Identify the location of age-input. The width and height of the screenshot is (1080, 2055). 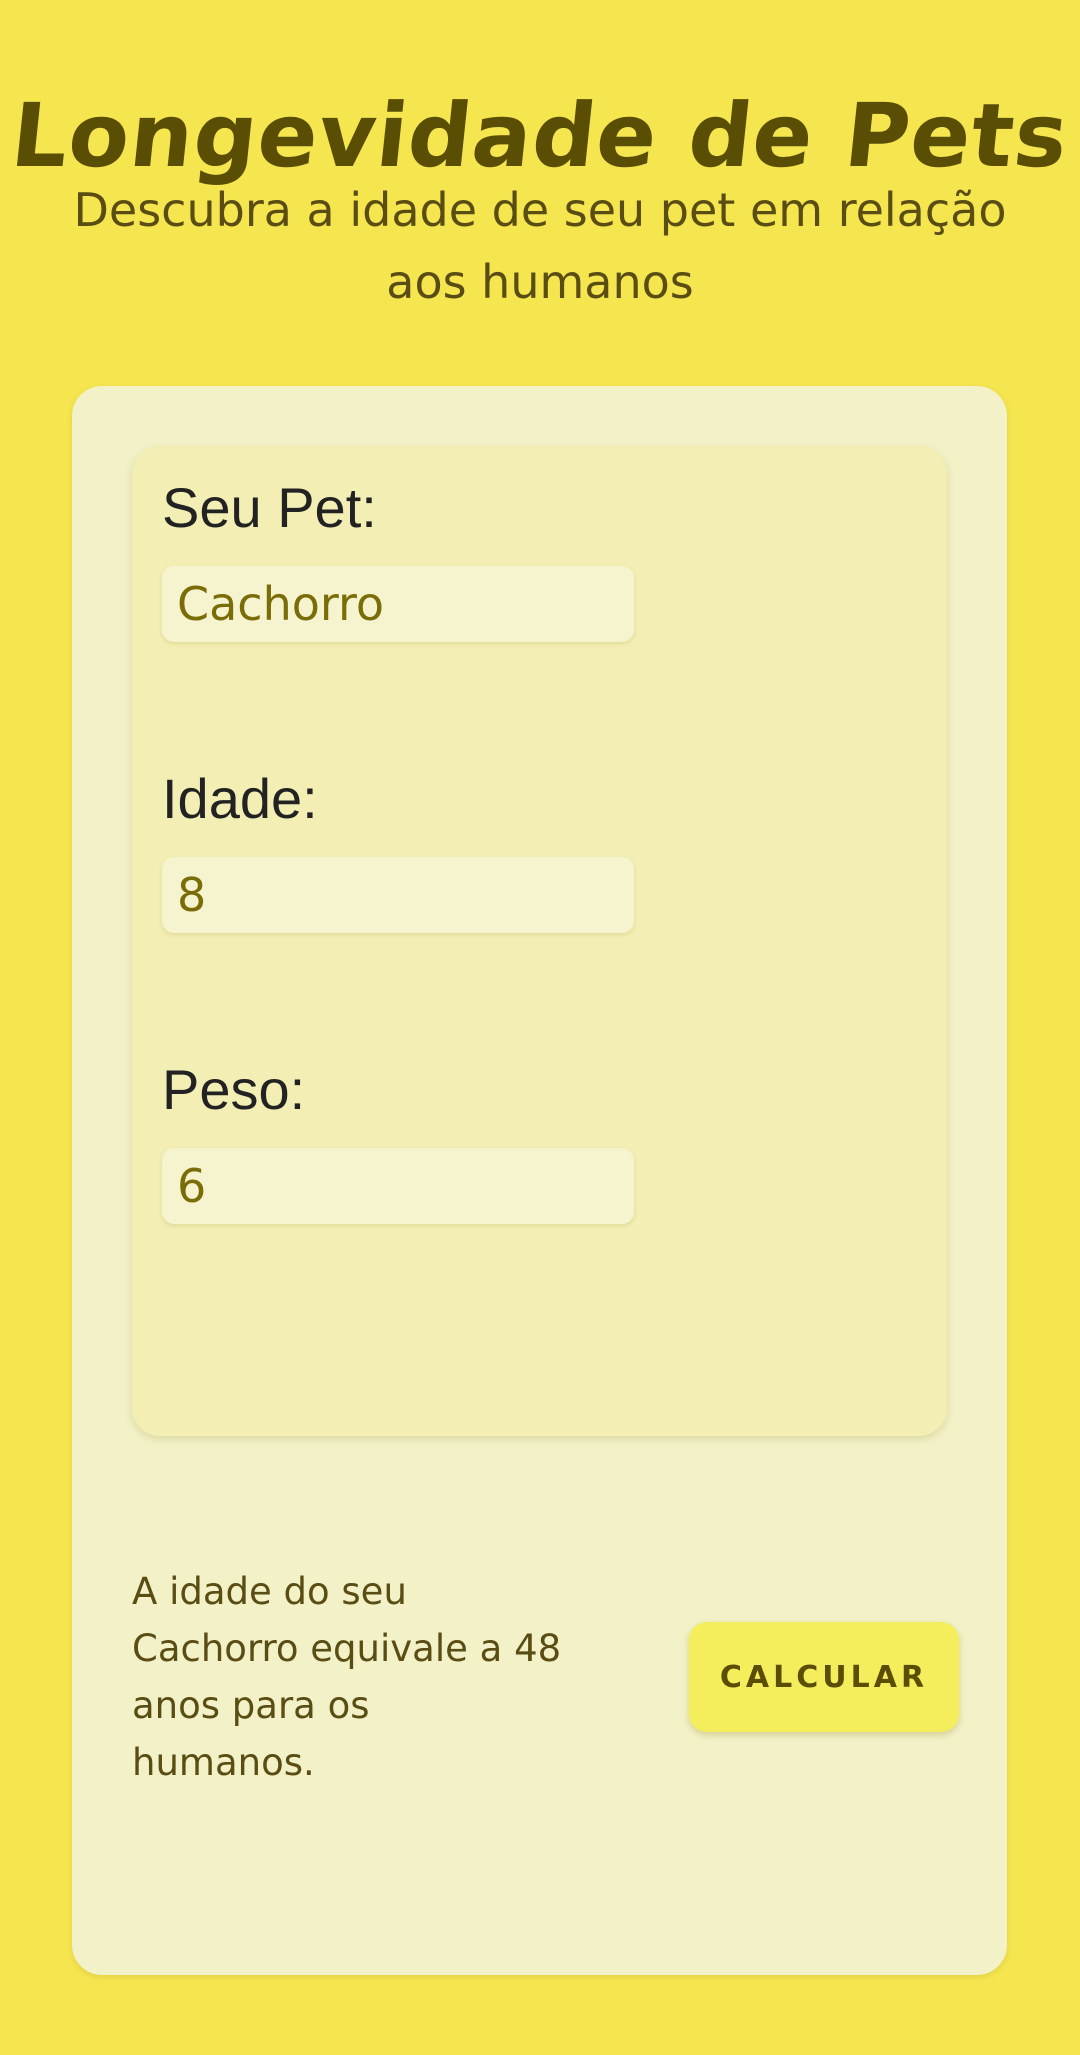
(398, 895).